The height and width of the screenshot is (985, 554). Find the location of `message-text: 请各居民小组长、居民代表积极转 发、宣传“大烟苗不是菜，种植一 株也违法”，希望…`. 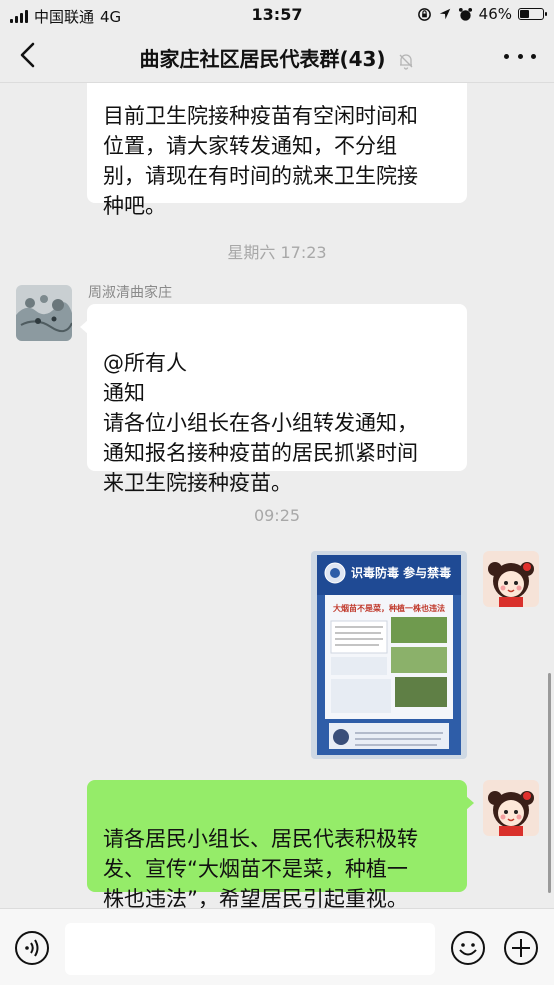

message-text: 请各居民小组长、居民代表积极转 发、宣传“大烟苗不是菜，种植一 株也违法”，希望… is located at coordinates (260, 867).